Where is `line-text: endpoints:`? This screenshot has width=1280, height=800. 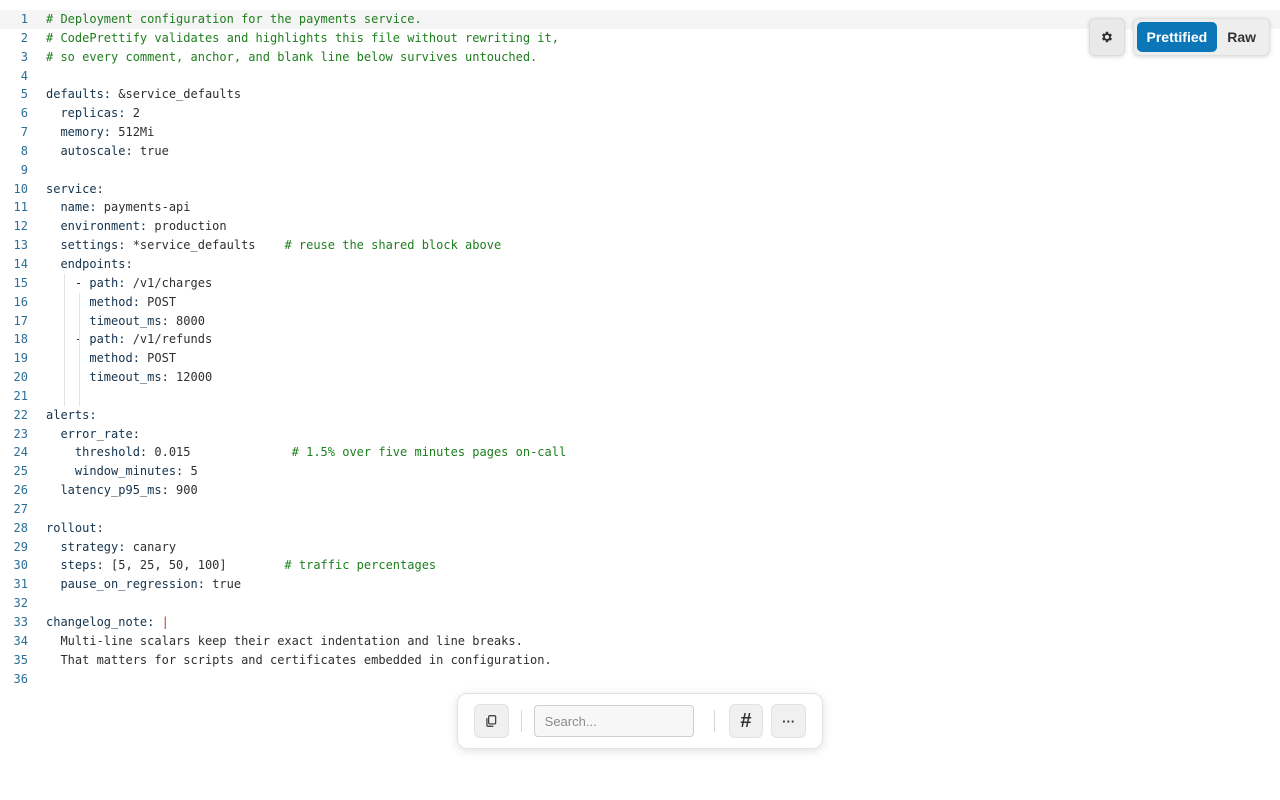
line-text: endpoints: is located at coordinates (89, 264).